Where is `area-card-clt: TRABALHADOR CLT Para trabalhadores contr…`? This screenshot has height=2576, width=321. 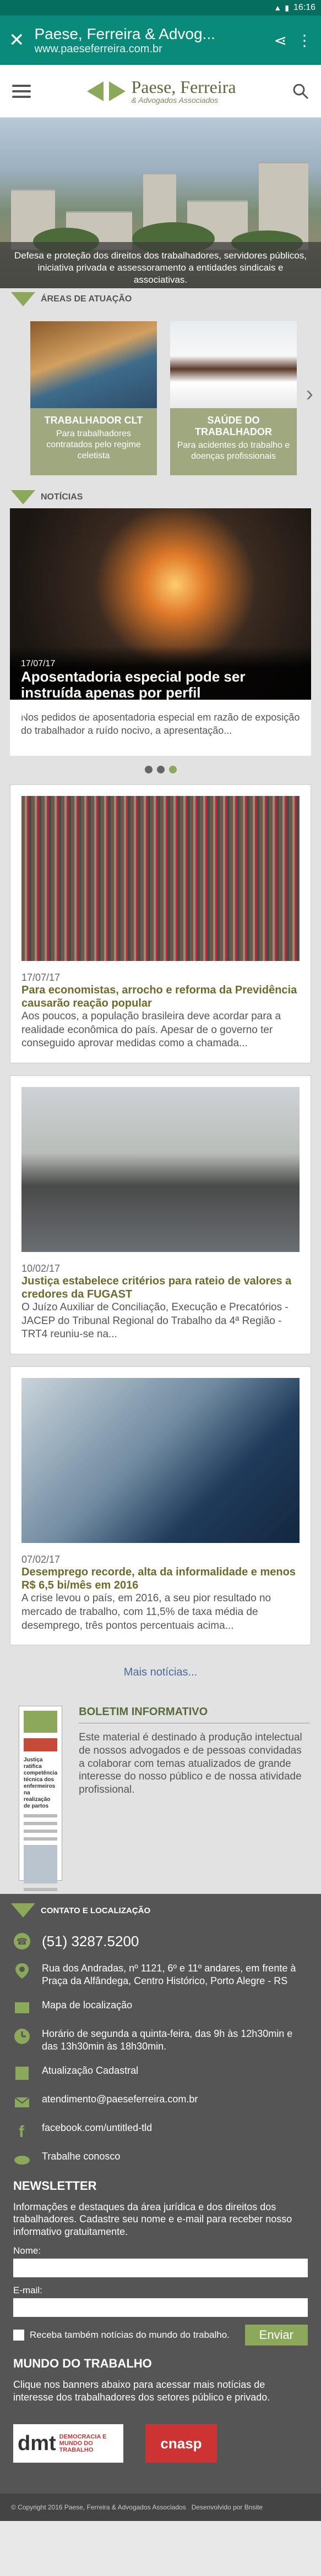
area-card-clt: TRABALHADOR CLT Para trabalhadores contr… is located at coordinates (93, 398).